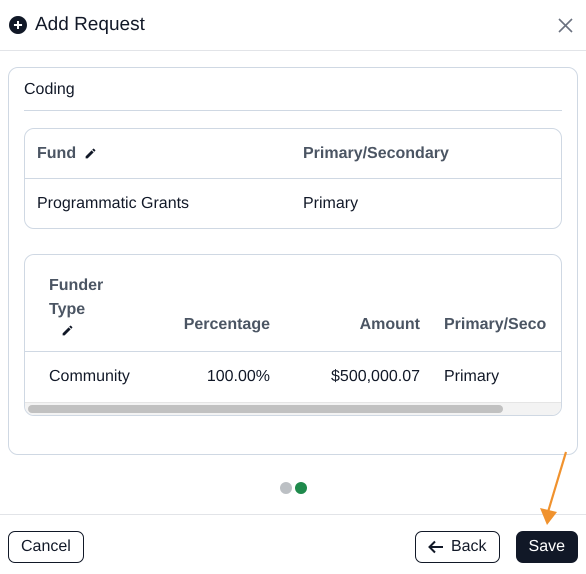  I want to click on table-cell: Programmatic Grants, so click(113, 203).